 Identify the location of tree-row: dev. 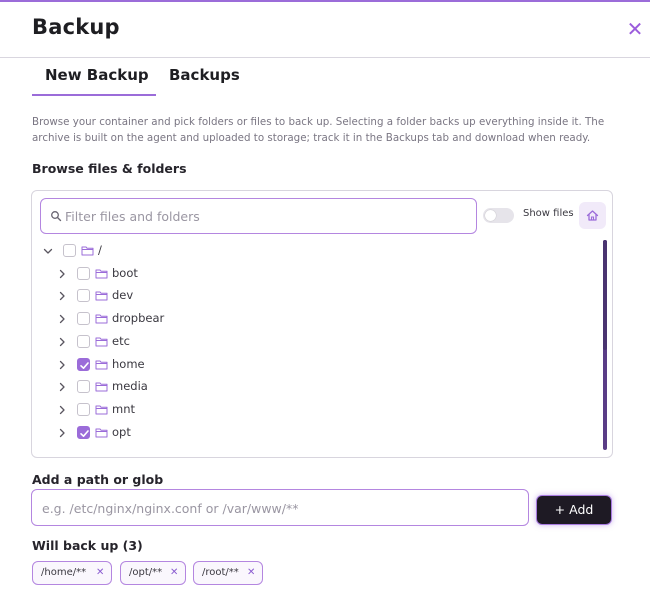
(312, 296).